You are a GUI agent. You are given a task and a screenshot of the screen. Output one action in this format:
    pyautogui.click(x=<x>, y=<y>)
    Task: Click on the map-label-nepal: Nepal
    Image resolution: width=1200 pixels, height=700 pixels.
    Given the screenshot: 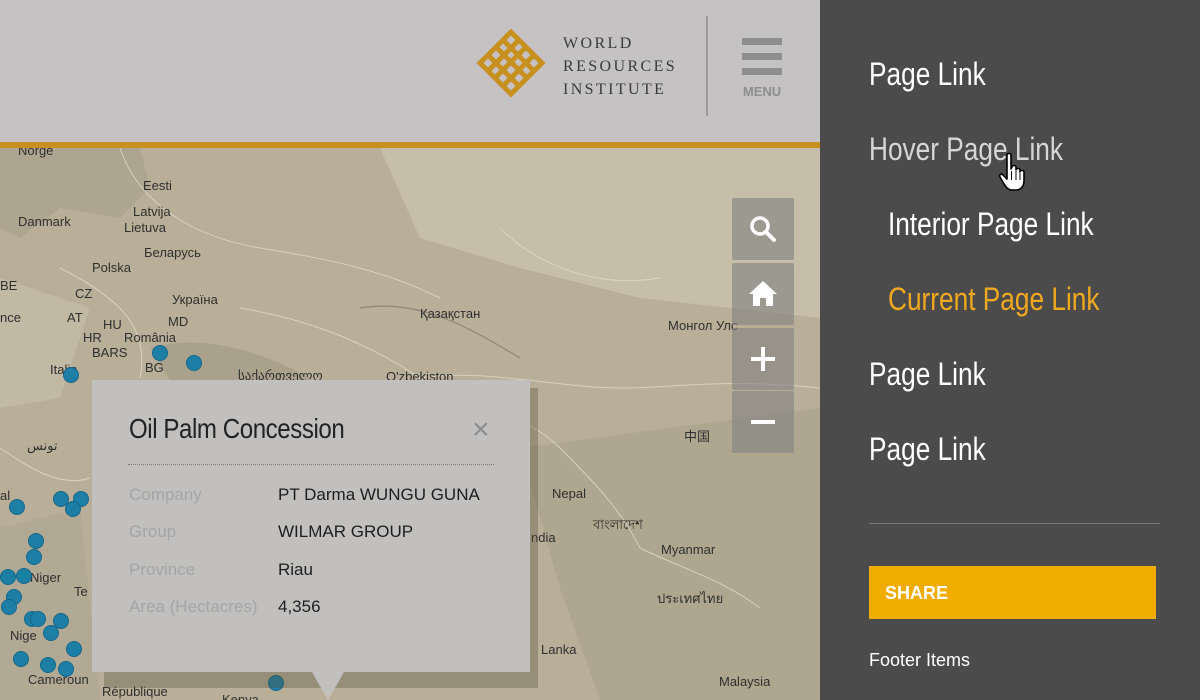 What is the action you would take?
    pyautogui.click(x=569, y=493)
    